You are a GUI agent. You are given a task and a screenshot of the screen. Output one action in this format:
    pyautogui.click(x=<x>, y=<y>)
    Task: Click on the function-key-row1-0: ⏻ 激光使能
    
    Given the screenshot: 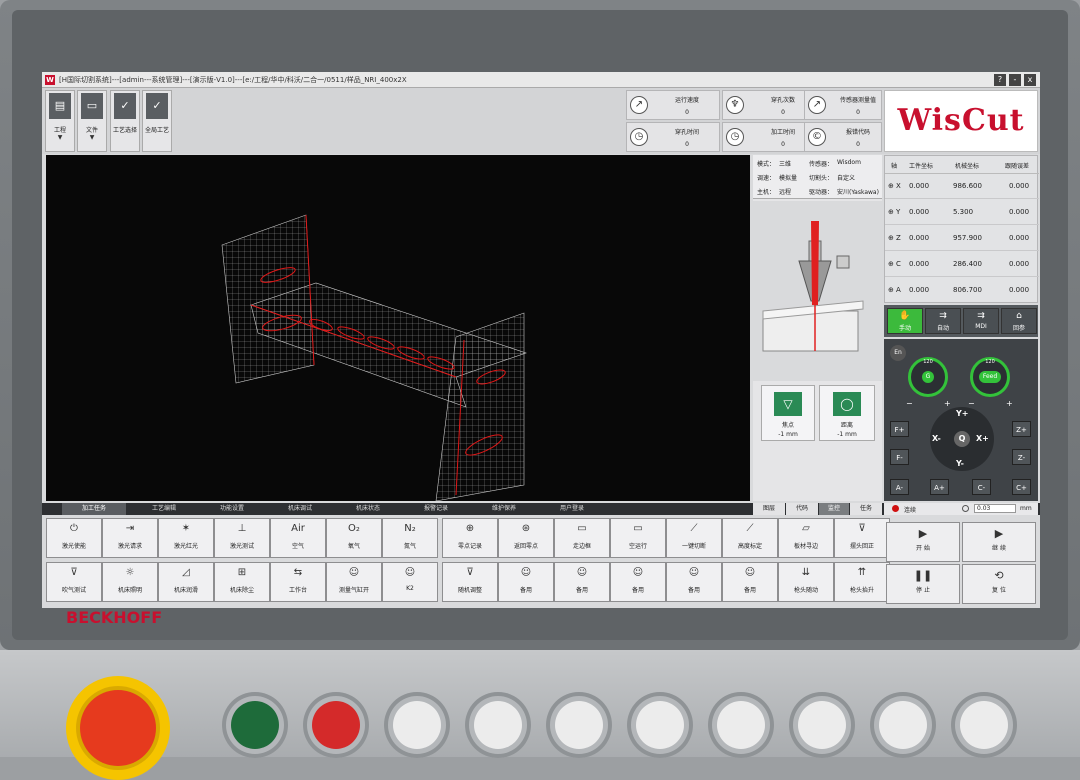 What is the action you would take?
    pyautogui.click(x=74, y=538)
    